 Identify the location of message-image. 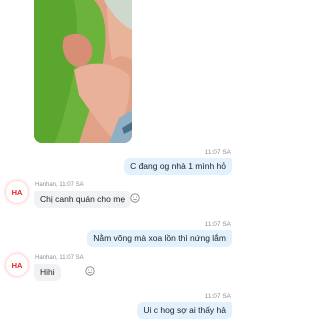
(83, 71).